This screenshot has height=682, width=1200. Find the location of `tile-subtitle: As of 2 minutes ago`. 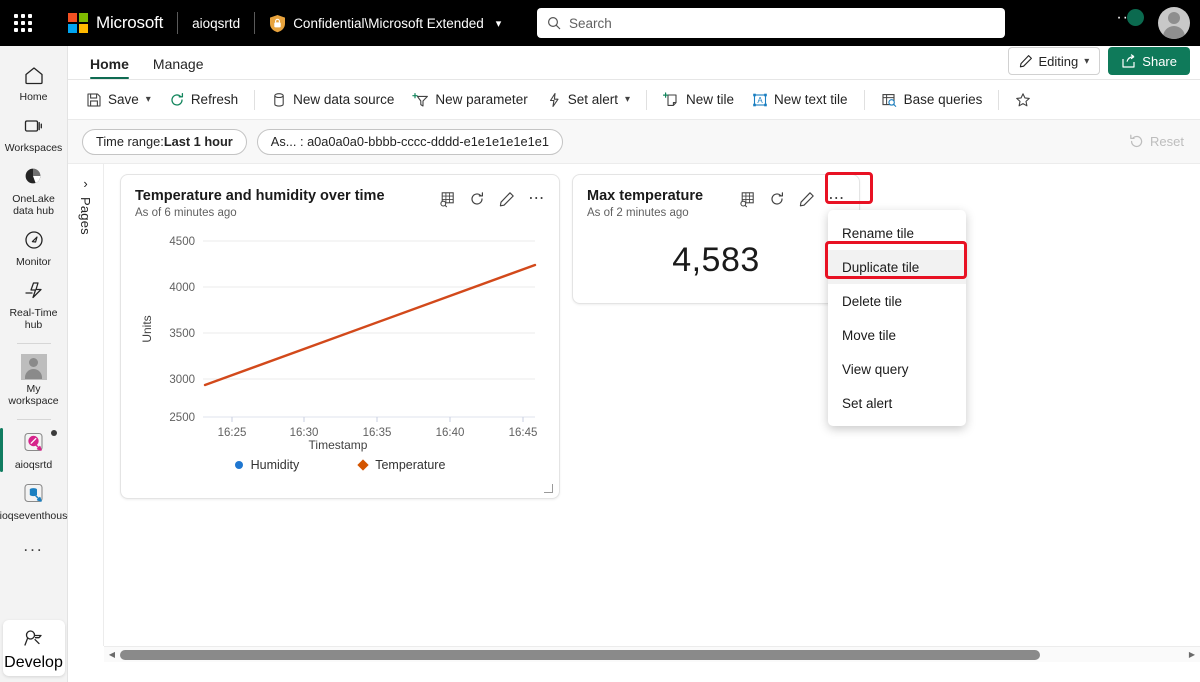

tile-subtitle: As of 2 minutes ago is located at coordinates (638, 213).